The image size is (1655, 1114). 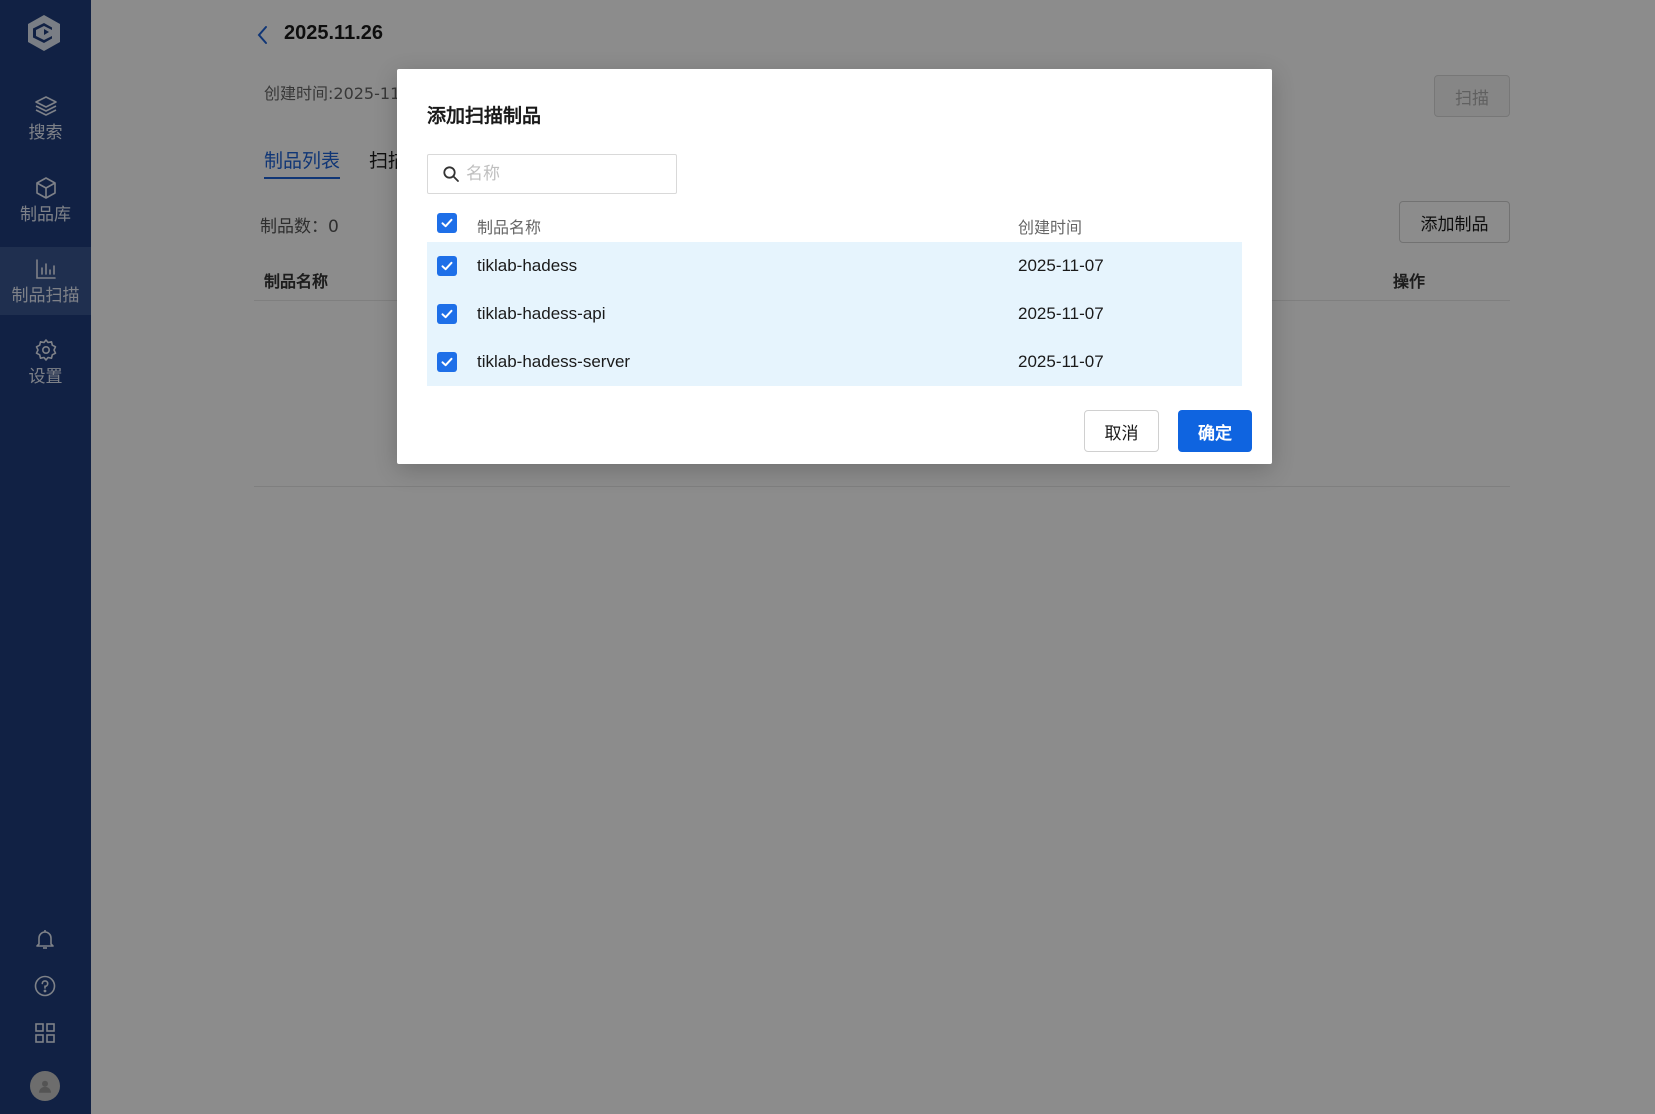 I want to click on column-header-name: 制品名称, so click(x=509, y=227).